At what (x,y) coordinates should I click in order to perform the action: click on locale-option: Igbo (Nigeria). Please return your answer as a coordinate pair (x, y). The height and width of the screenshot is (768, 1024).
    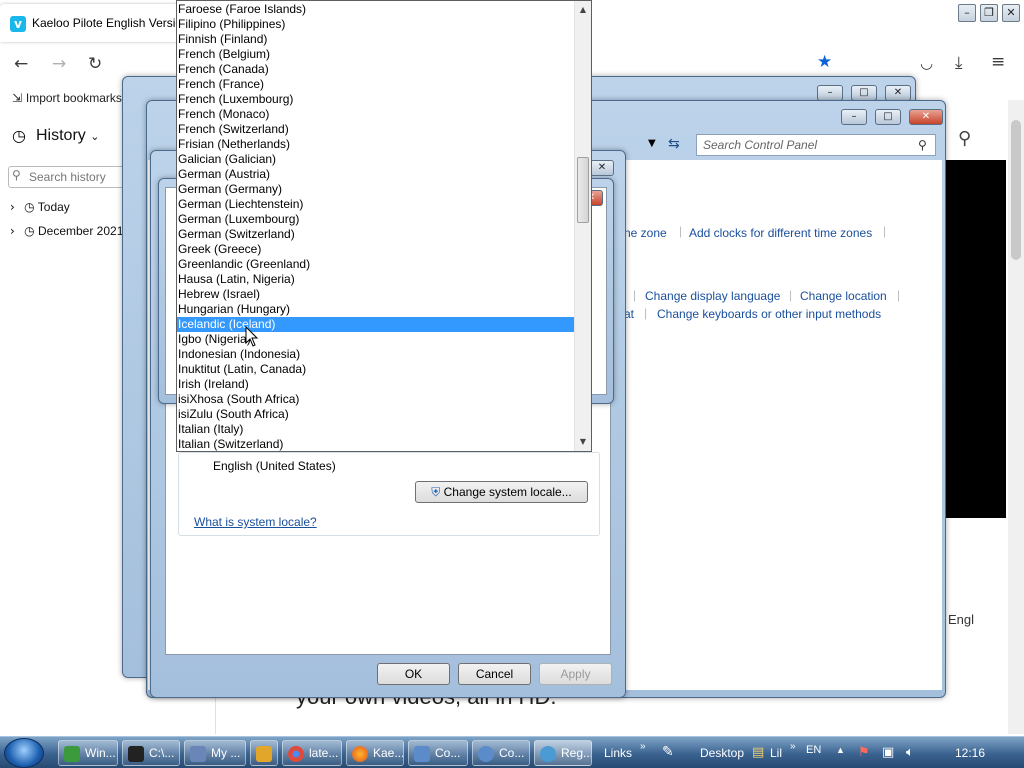
    Looking at the image, I should click on (376, 339).